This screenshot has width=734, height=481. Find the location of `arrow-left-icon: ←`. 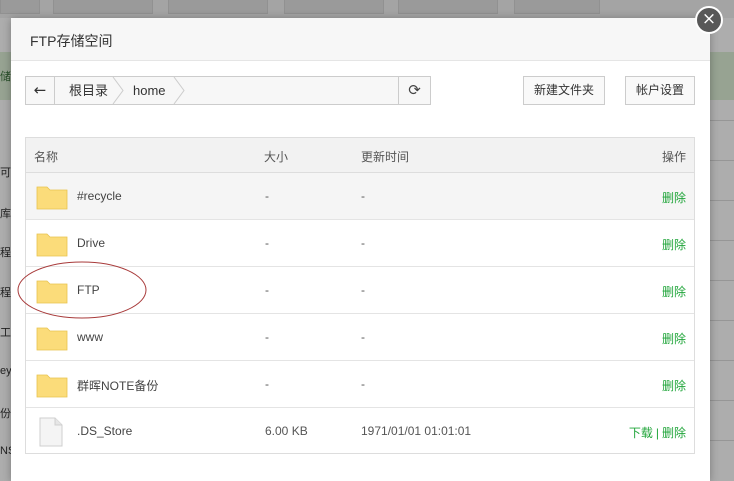

arrow-left-icon: ← is located at coordinates (40, 90).